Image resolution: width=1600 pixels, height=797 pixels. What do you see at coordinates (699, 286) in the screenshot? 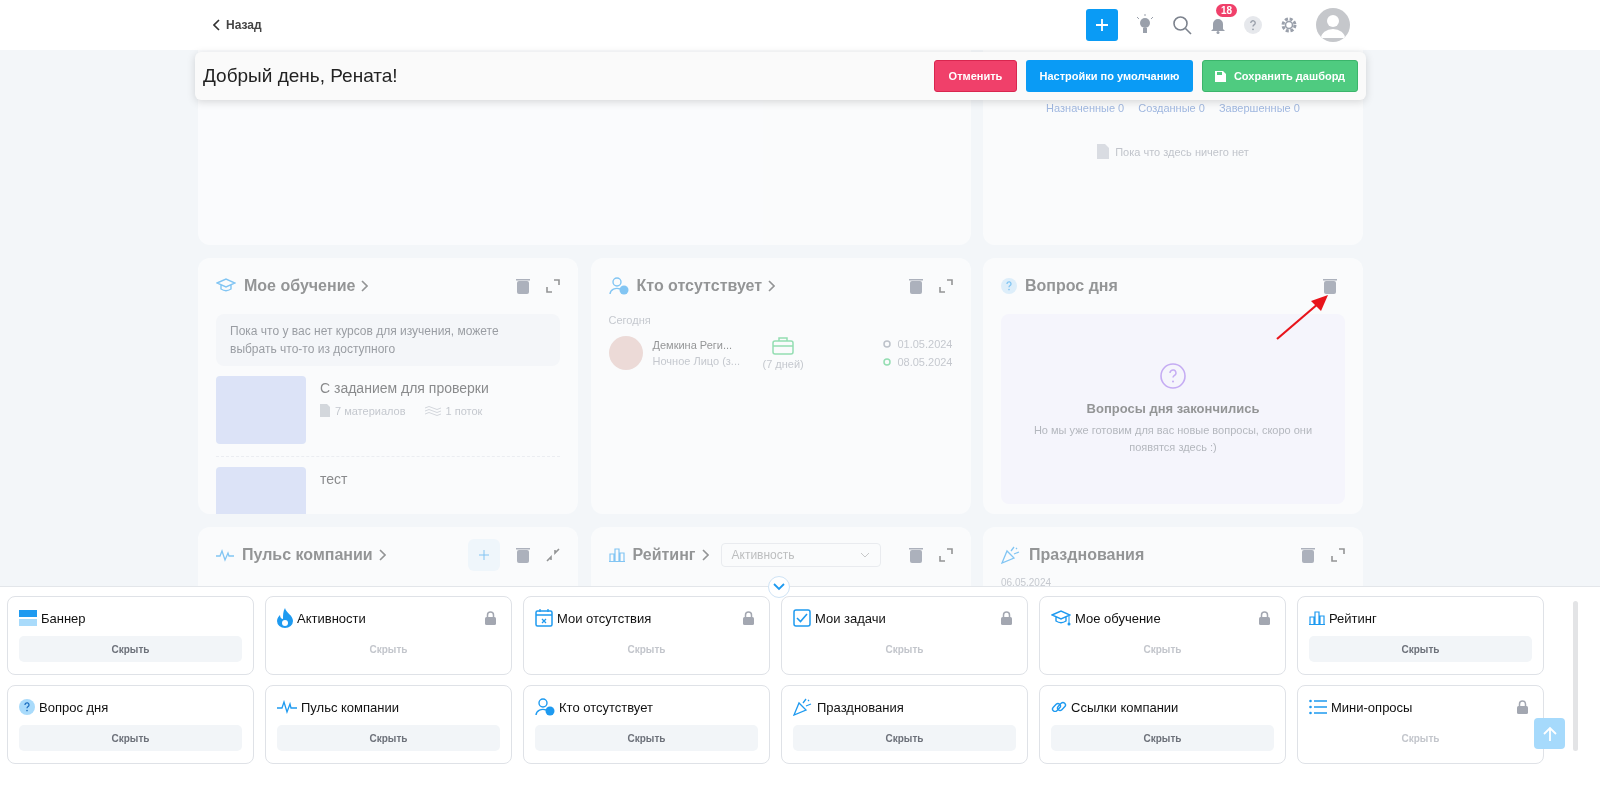
I see `card-title-link: Кто отсутствует` at bounding box center [699, 286].